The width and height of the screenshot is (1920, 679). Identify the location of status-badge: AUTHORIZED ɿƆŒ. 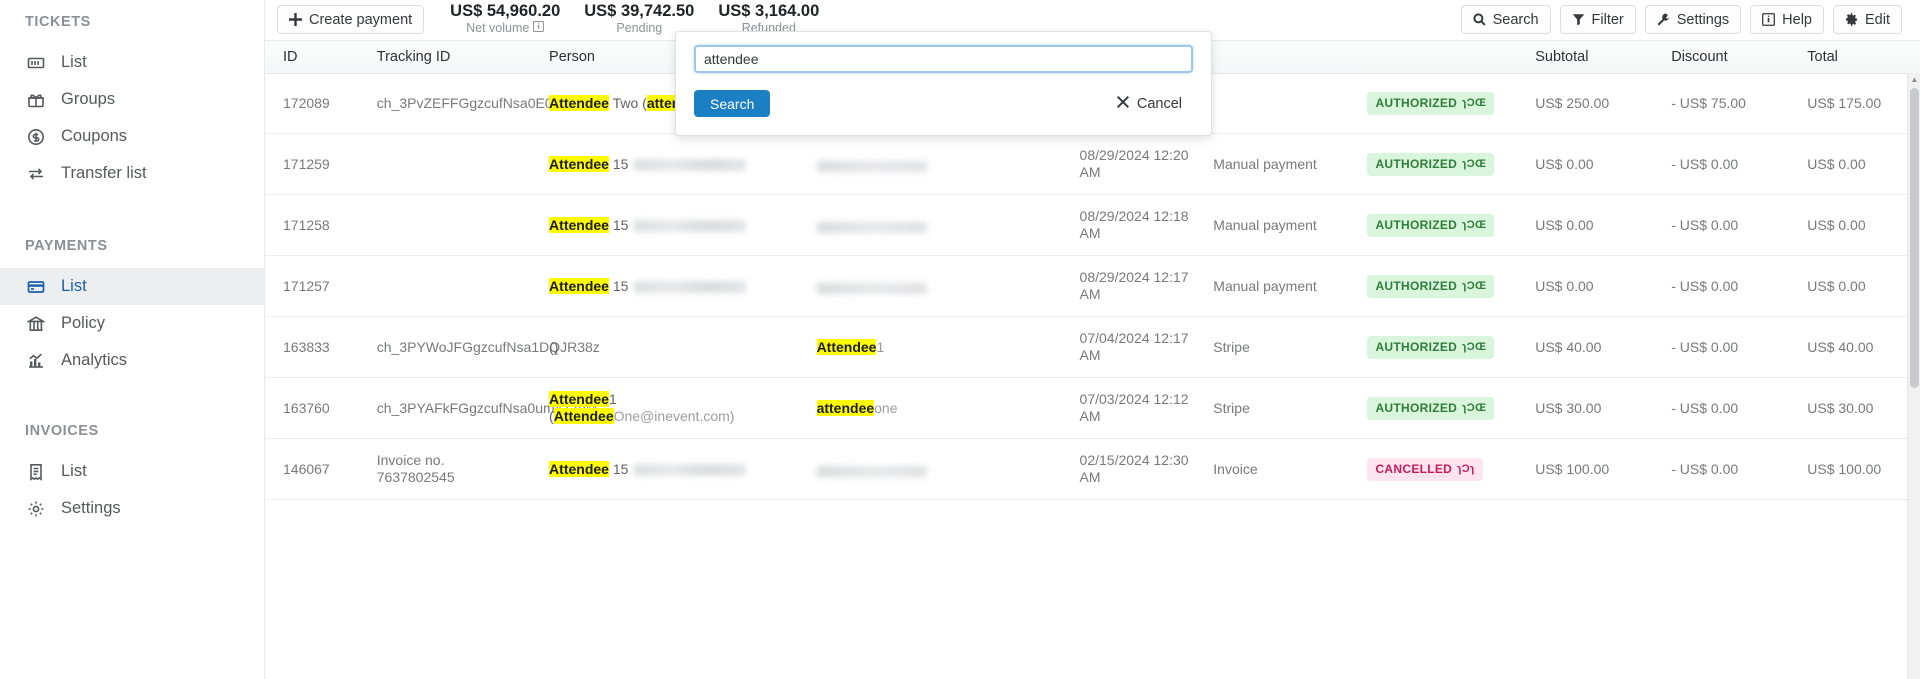
(1431, 408).